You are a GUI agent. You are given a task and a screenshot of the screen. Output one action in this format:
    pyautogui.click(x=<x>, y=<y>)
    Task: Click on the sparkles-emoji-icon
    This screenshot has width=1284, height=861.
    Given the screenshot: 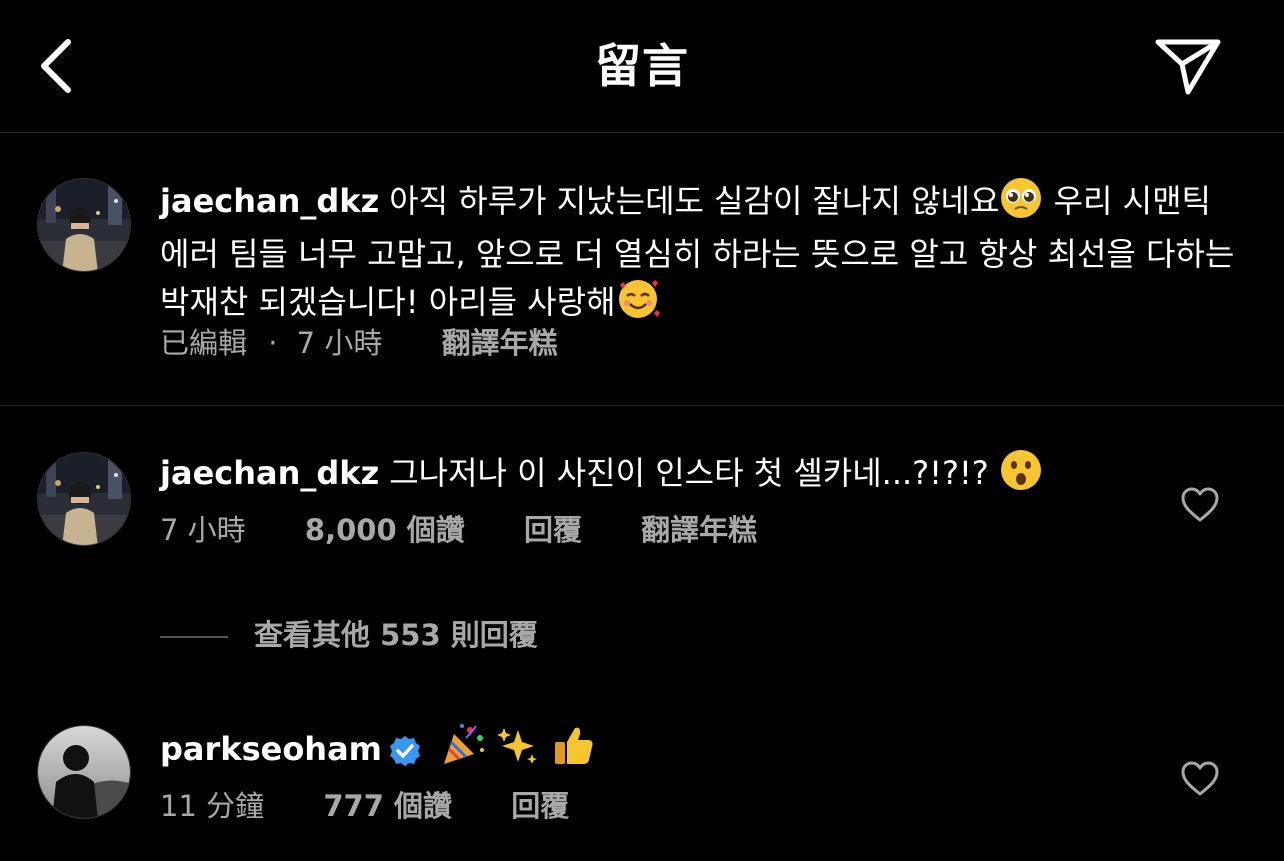 What is the action you would take?
    pyautogui.click(x=518, y=752)
    